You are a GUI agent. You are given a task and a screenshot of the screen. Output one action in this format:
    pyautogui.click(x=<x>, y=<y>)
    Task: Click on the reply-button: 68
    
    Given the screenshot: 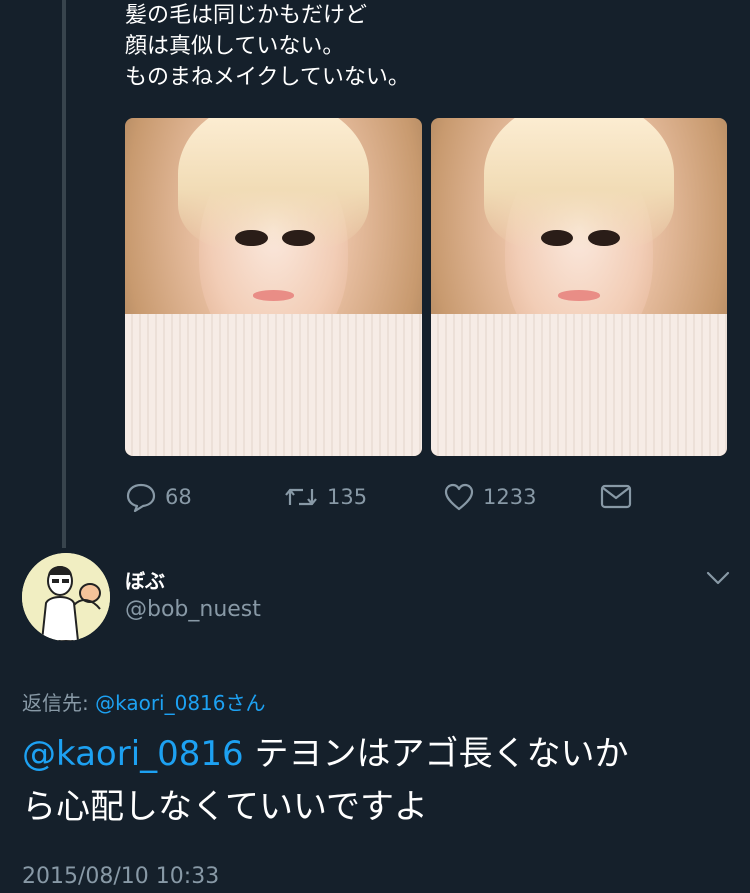 What is the action you would take?
    pyautogui.click(x=158, y=497)
    